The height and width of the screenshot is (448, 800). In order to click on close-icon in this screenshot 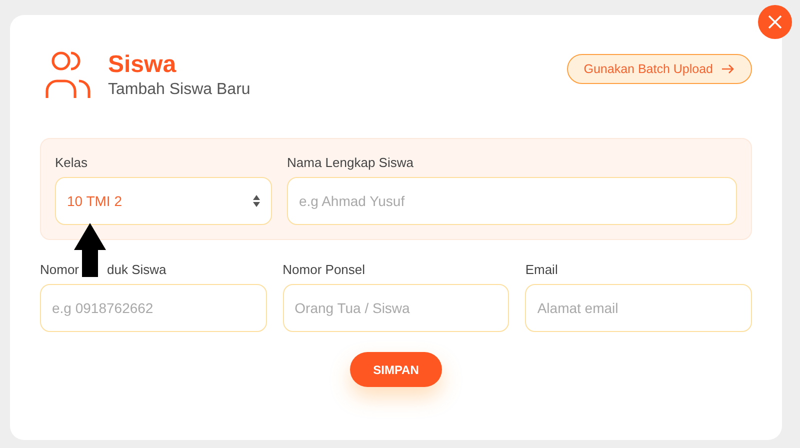, I will do `click(775, 22)`.